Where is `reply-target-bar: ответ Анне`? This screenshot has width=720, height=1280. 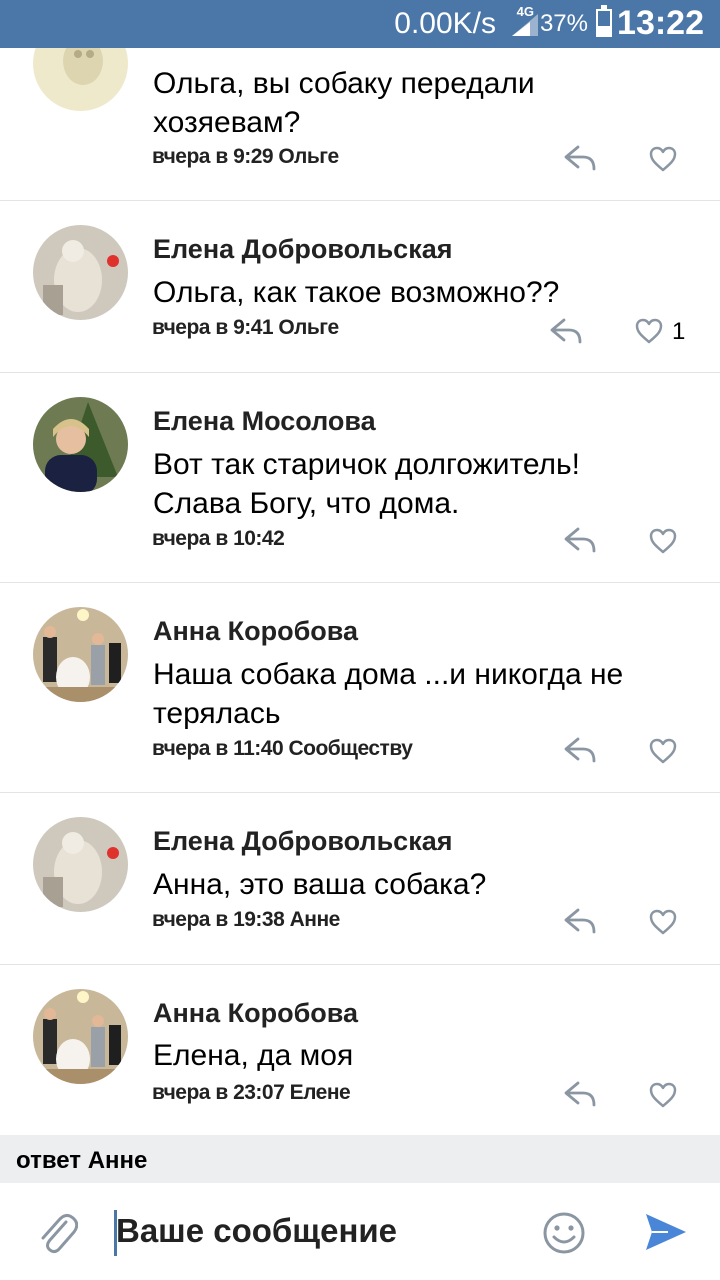
reply-target-bar: ответ Анне is located at coordinates (360, 1159).